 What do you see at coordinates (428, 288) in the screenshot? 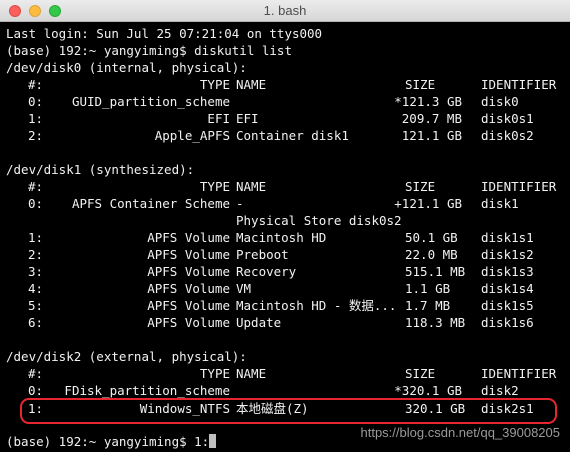
I see `row-size: 1.1 GB` at bounding box center [428, 288].